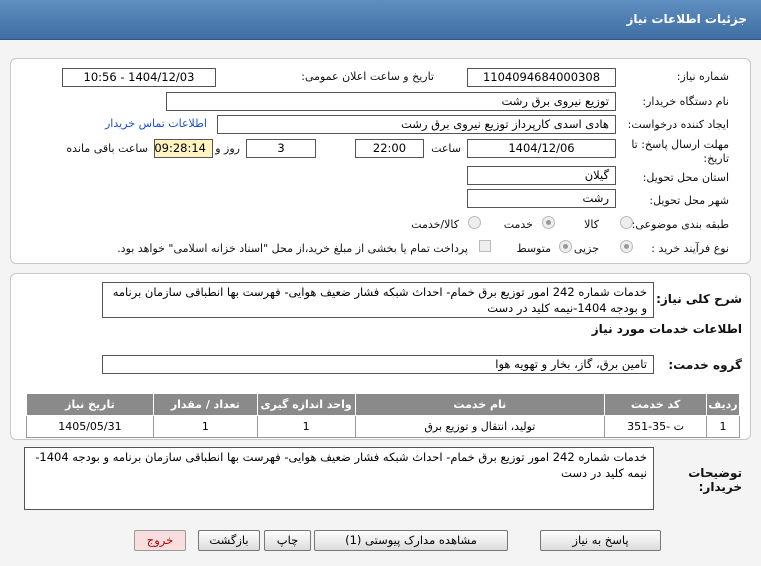 This screenshot has width=761, height=566. What do you see at coordinates (378, 364) in the screenshot?
I see `service-group-field: تامین برق، گاز، بخار و تهویه هوا` at bounding box center [378, 364].